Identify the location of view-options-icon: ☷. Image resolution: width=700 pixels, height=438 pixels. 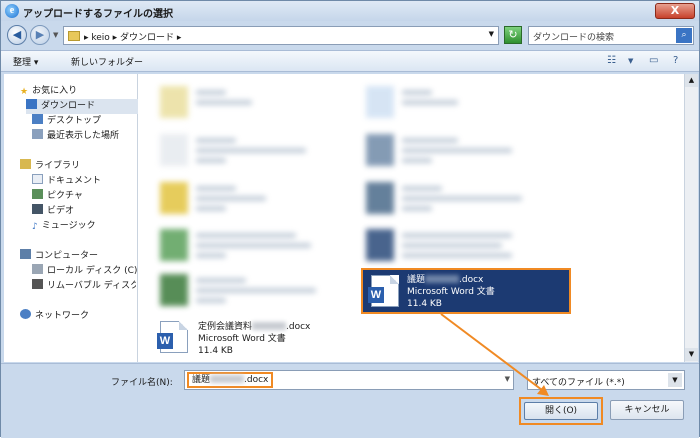
(611, 60).